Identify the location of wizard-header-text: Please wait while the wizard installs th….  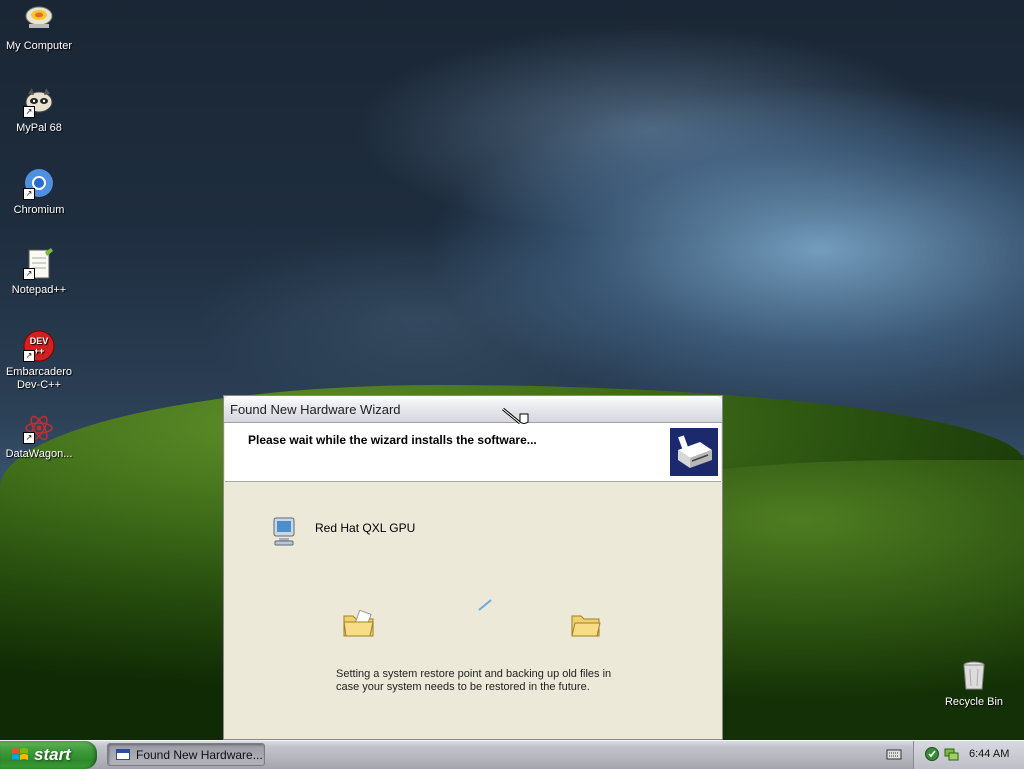
(392, 440).